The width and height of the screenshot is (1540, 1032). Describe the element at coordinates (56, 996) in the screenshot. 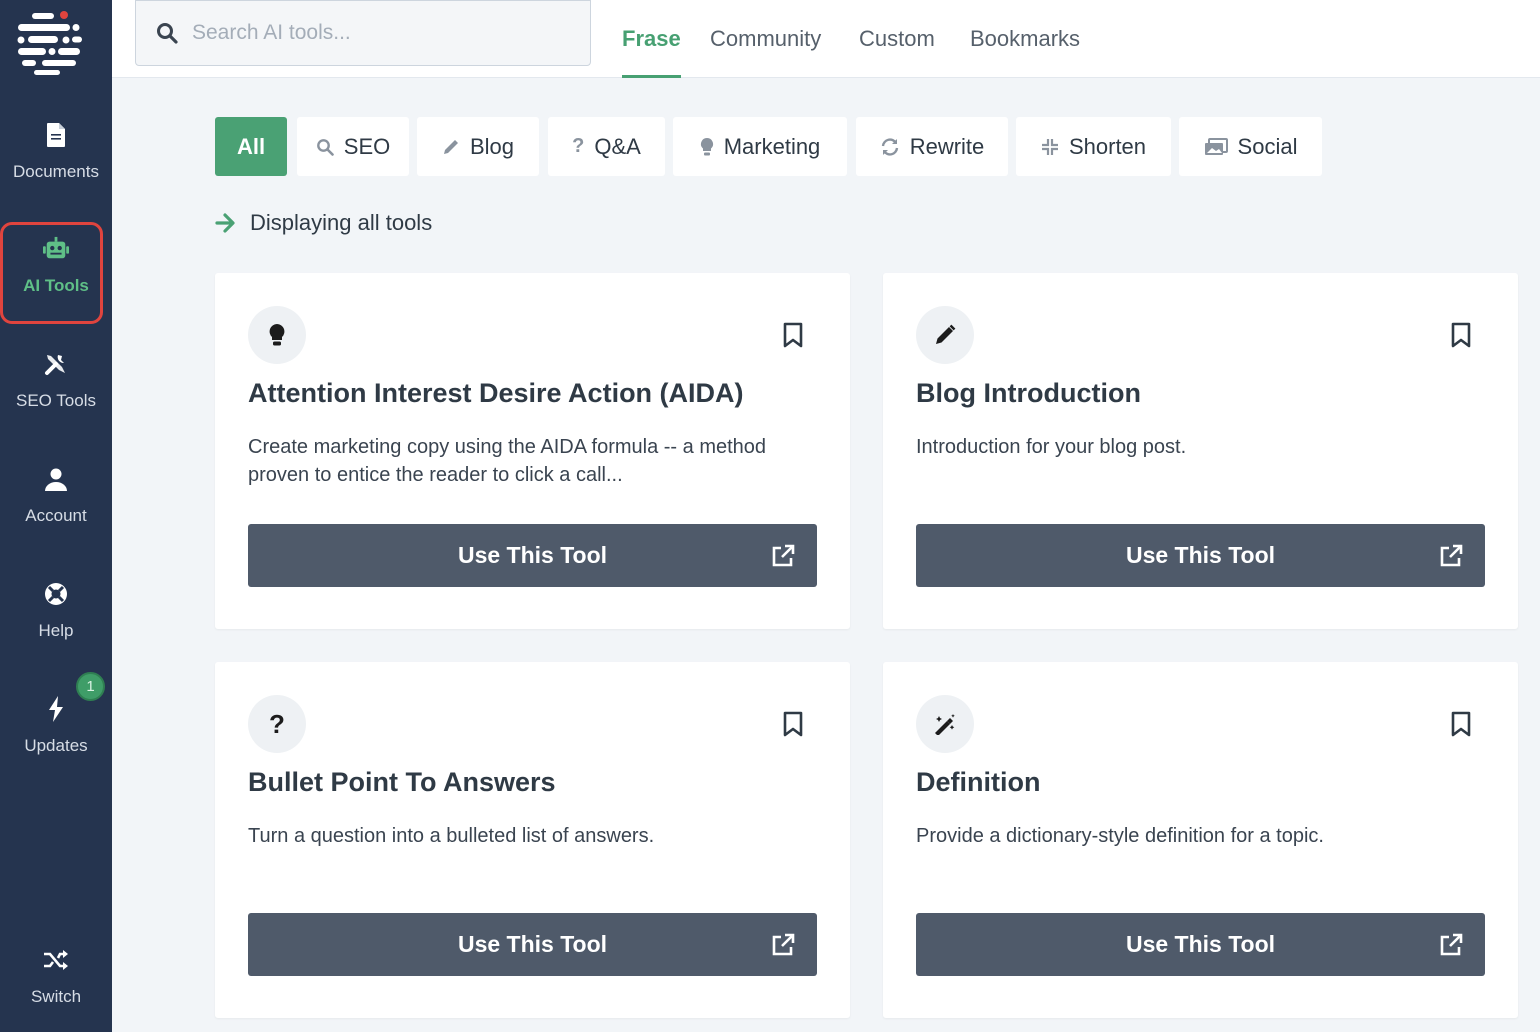

I see `sidebar-item-label: Switch` at that location.